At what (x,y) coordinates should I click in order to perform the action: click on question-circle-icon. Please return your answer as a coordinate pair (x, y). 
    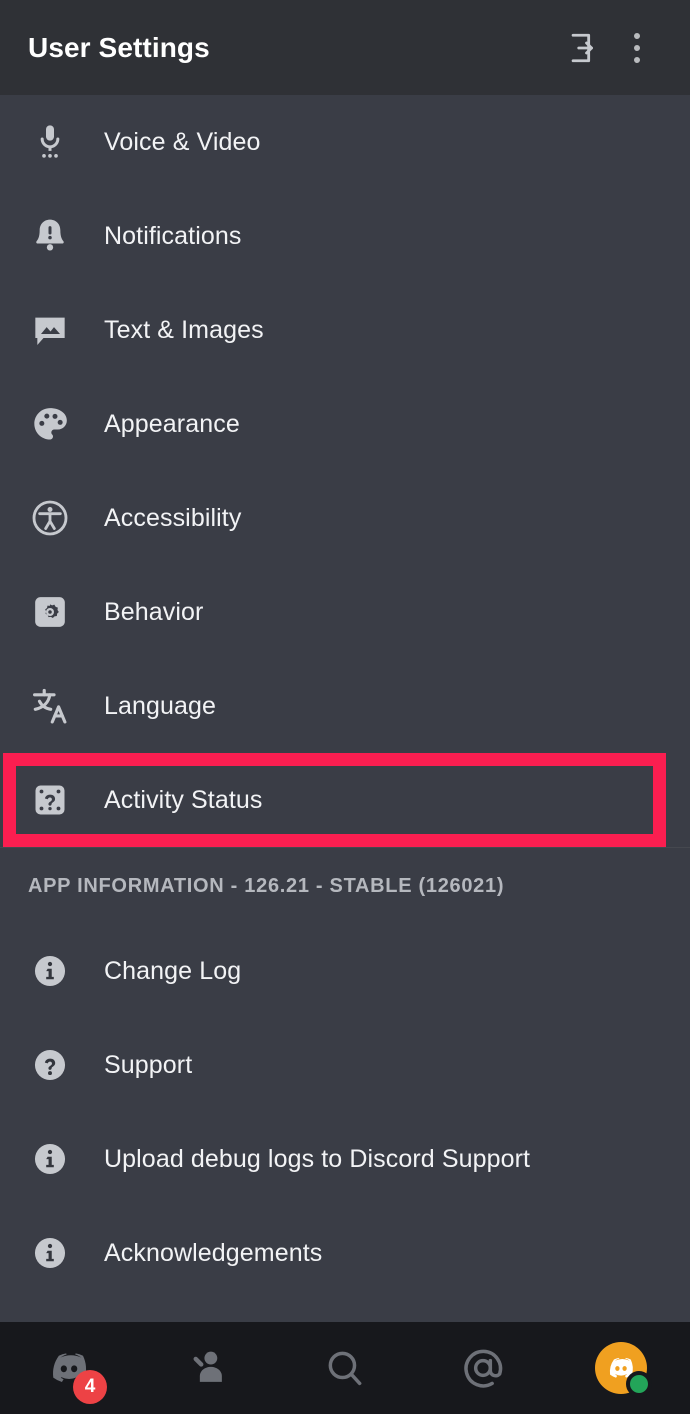
    Looking at the image, I should click on (50, 1065).